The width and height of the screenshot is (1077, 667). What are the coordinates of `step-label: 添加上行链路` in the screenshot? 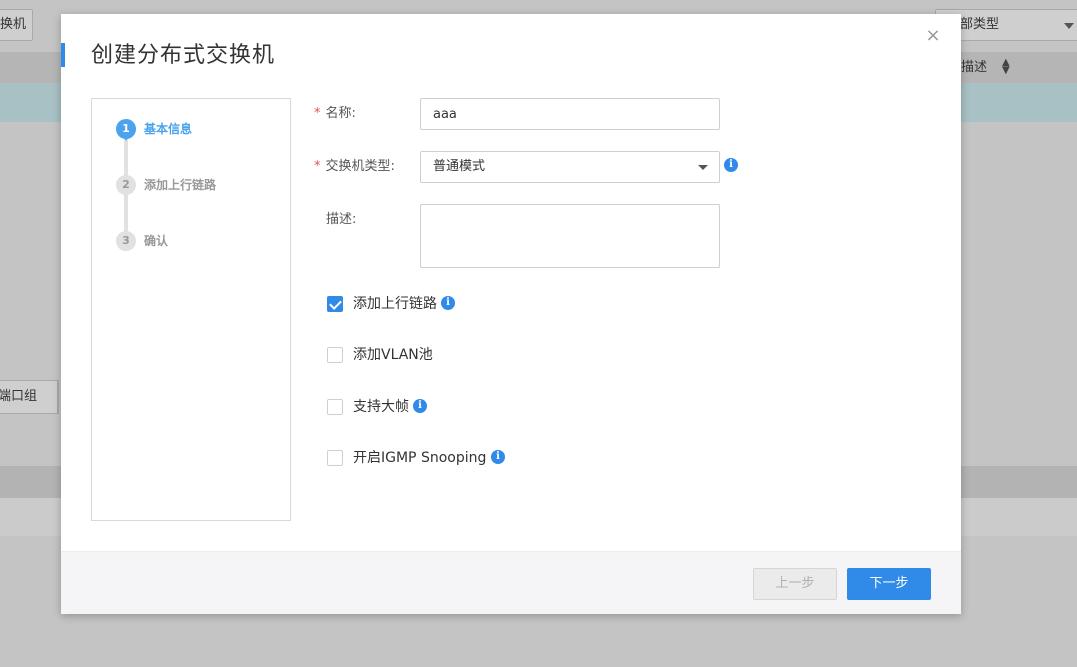 It's located at (180, 185).